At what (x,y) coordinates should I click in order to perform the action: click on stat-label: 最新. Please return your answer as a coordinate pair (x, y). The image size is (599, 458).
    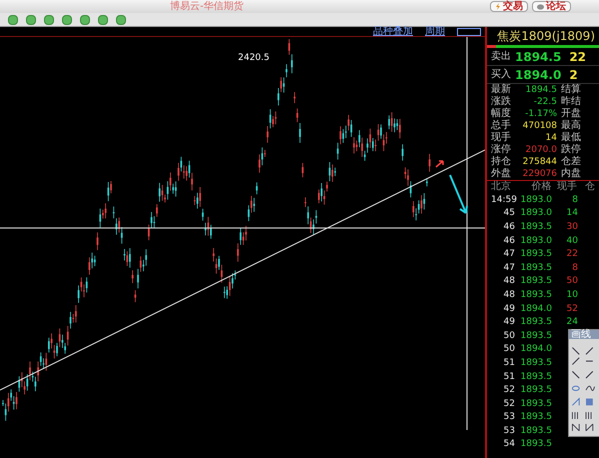
    Looking at the image, I should click on (501, 90).